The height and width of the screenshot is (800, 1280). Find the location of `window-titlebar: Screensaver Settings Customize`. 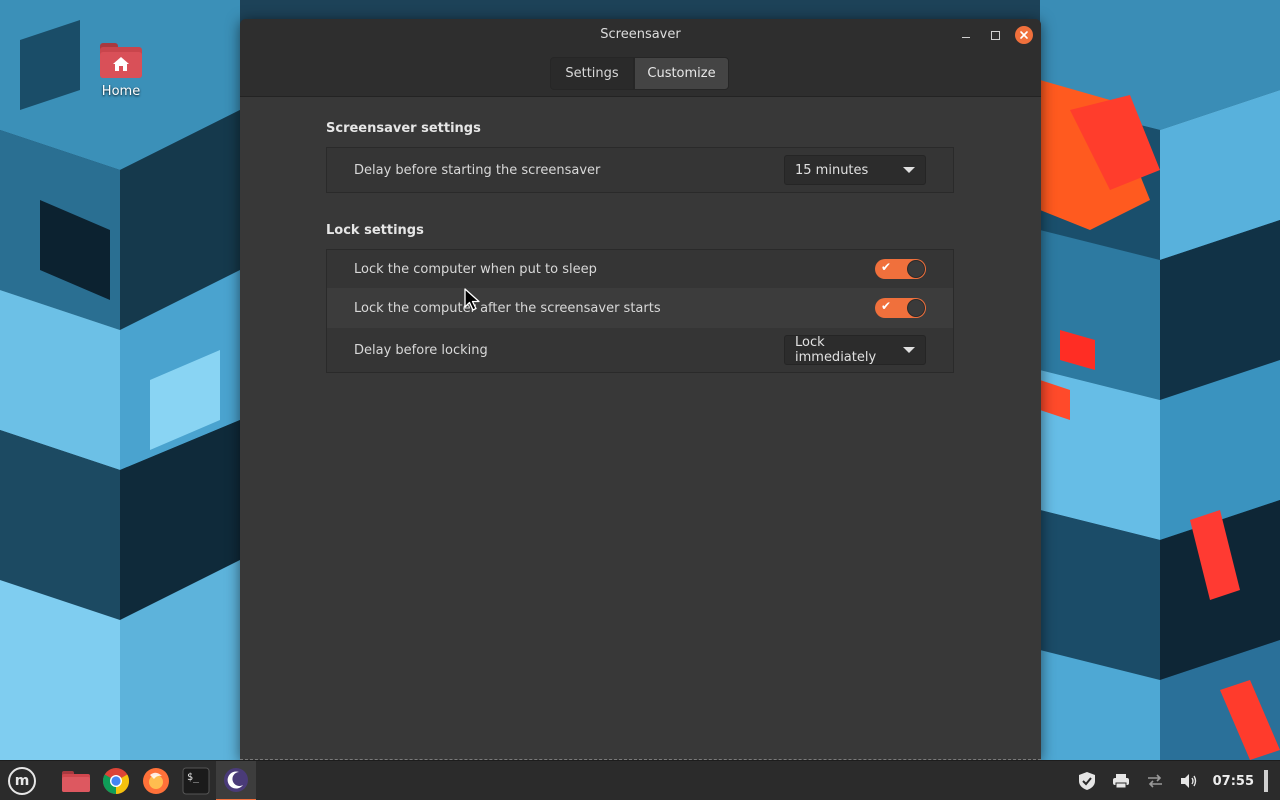

window-titlebar: Screensaver Settings Customize is located at coordinates (640, 58).